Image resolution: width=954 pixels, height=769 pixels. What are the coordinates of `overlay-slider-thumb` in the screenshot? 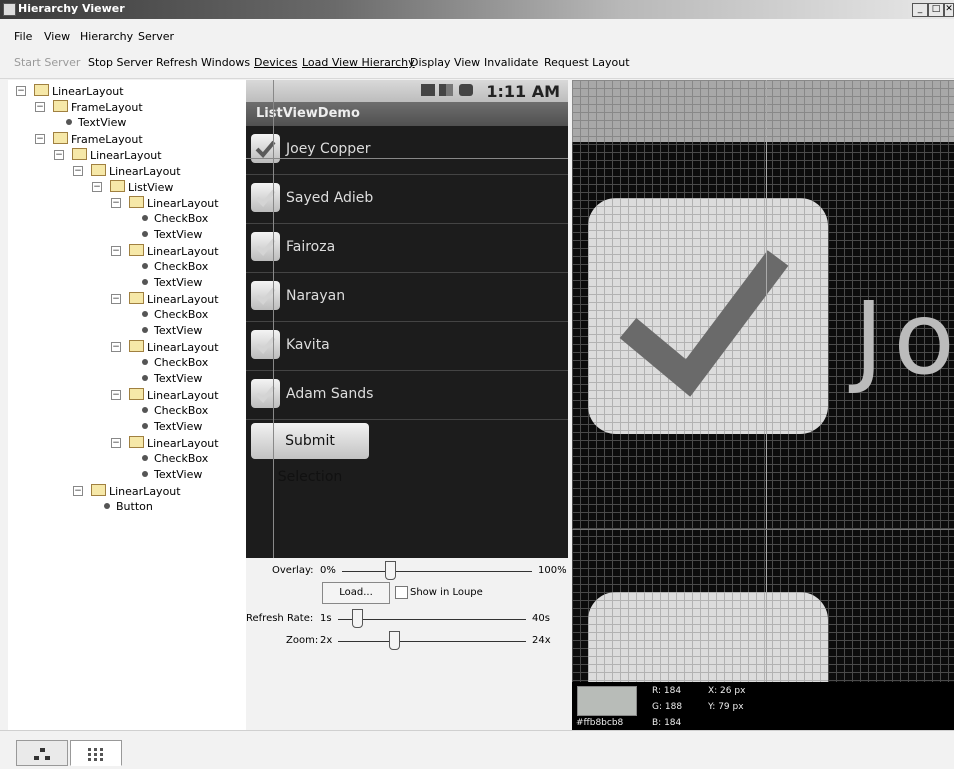 It's located at (390, 570).